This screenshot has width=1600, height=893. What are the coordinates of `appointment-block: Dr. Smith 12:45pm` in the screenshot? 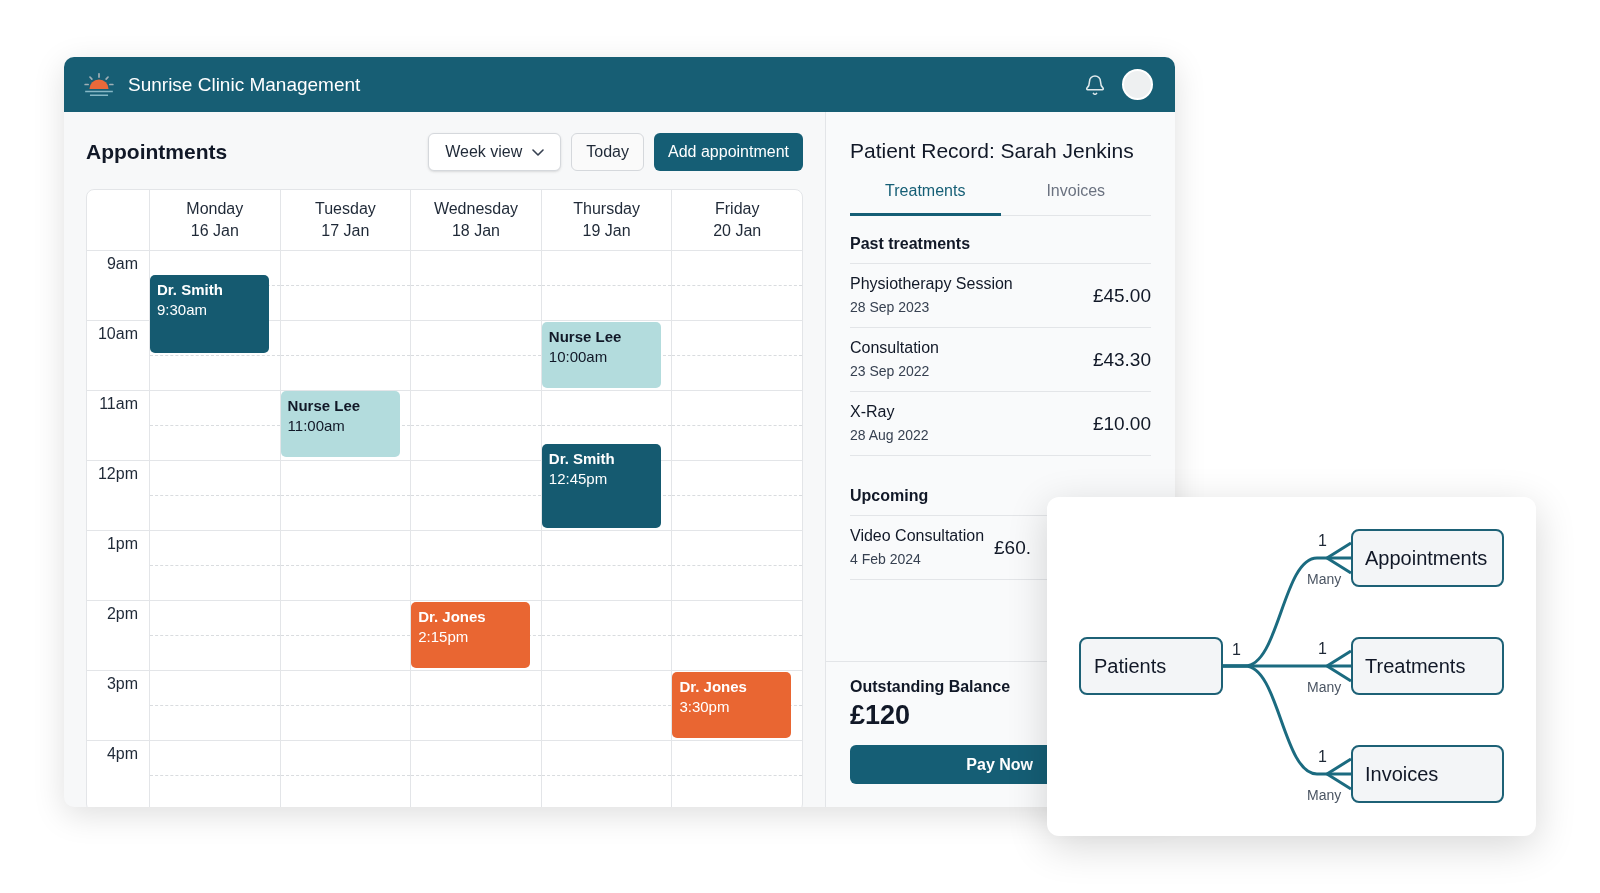 It's located at (601, 486).